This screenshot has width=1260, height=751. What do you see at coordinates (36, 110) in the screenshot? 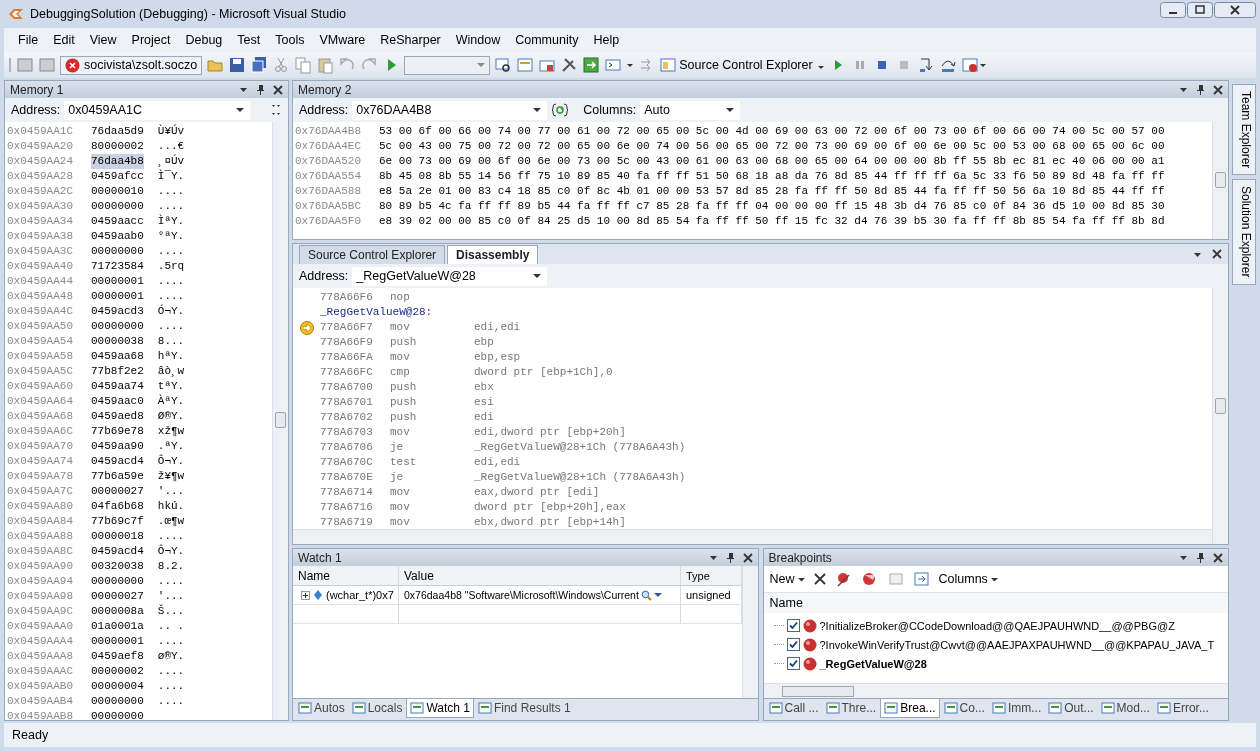
I see `address-label: Address:` at bounding box center [36, 110].